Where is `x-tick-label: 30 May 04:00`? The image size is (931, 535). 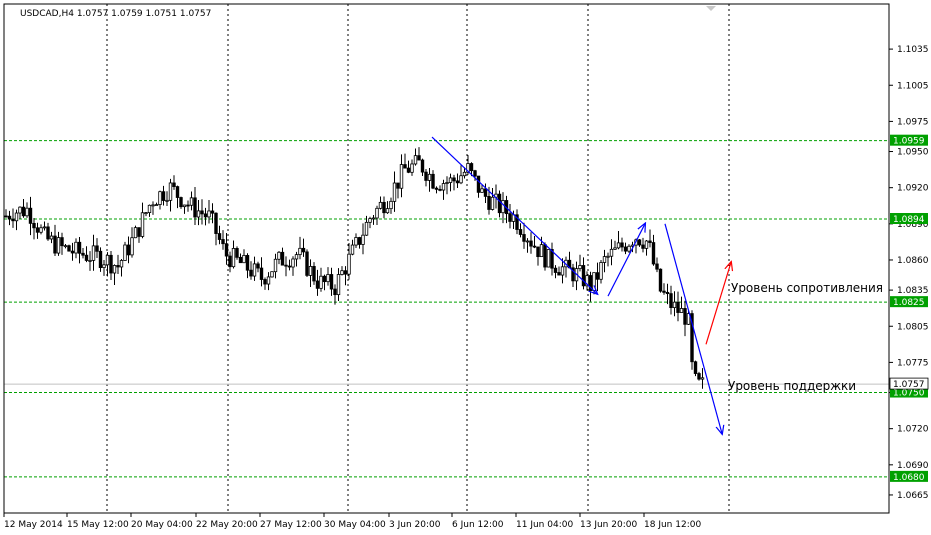
x-tick-label: 30 May 04:00 is located at coordinates (355, 525).